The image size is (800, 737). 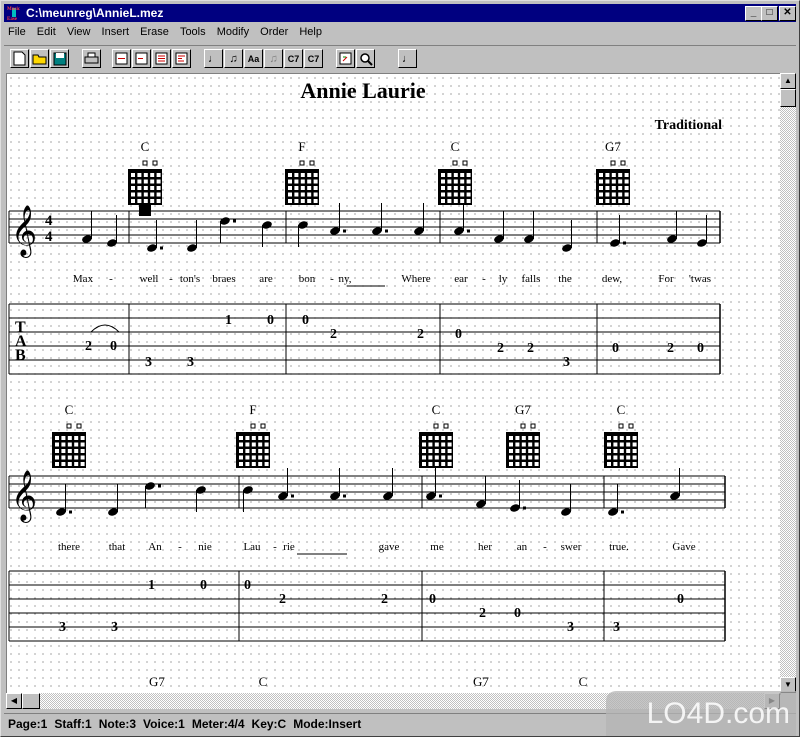 What do you see at coordinates (400, 13) in the screenshot?
I see `title-bar: Music Ease C:\meunreg\AnnieL.mez _ □ ✕` at bounding box center [400, 13].